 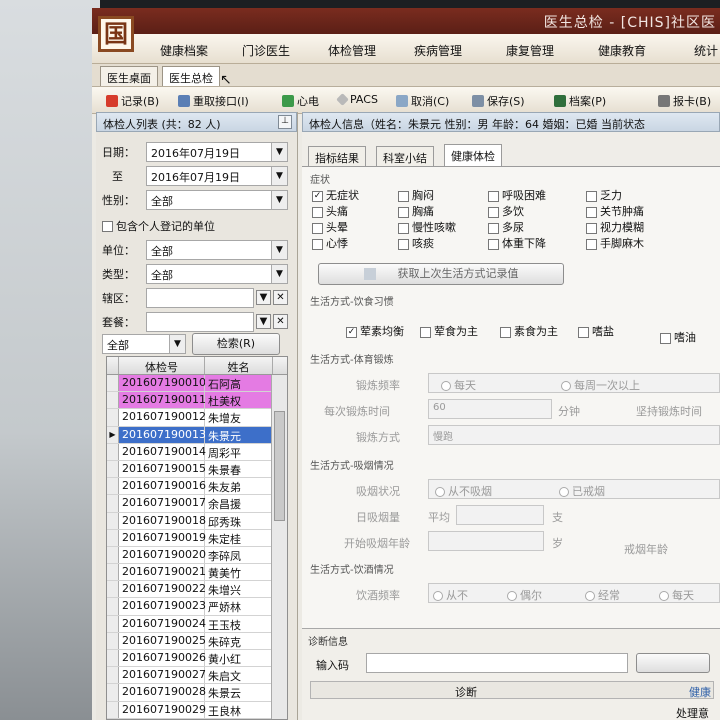 I want to click on grid-scrollbar, so click(x=279, y=547).